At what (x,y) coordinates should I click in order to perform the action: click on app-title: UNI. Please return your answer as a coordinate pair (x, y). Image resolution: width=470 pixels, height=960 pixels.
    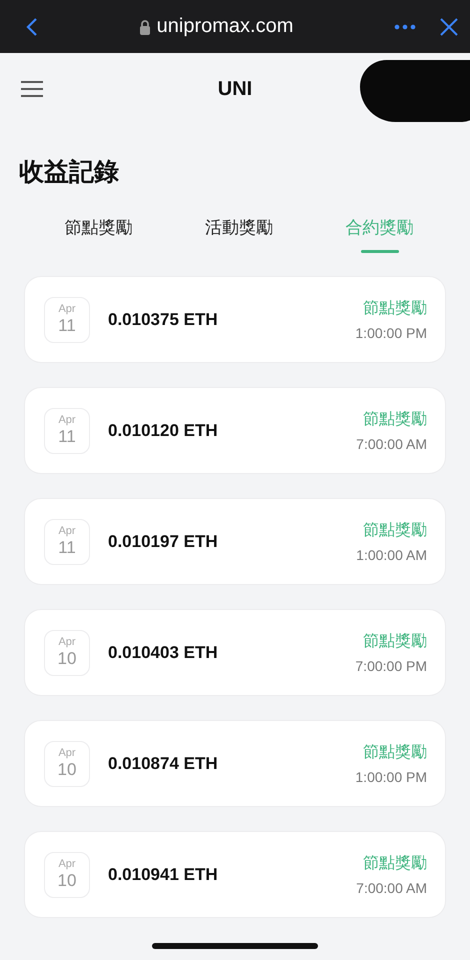
    Looking at the image, I should click on (235, 89).